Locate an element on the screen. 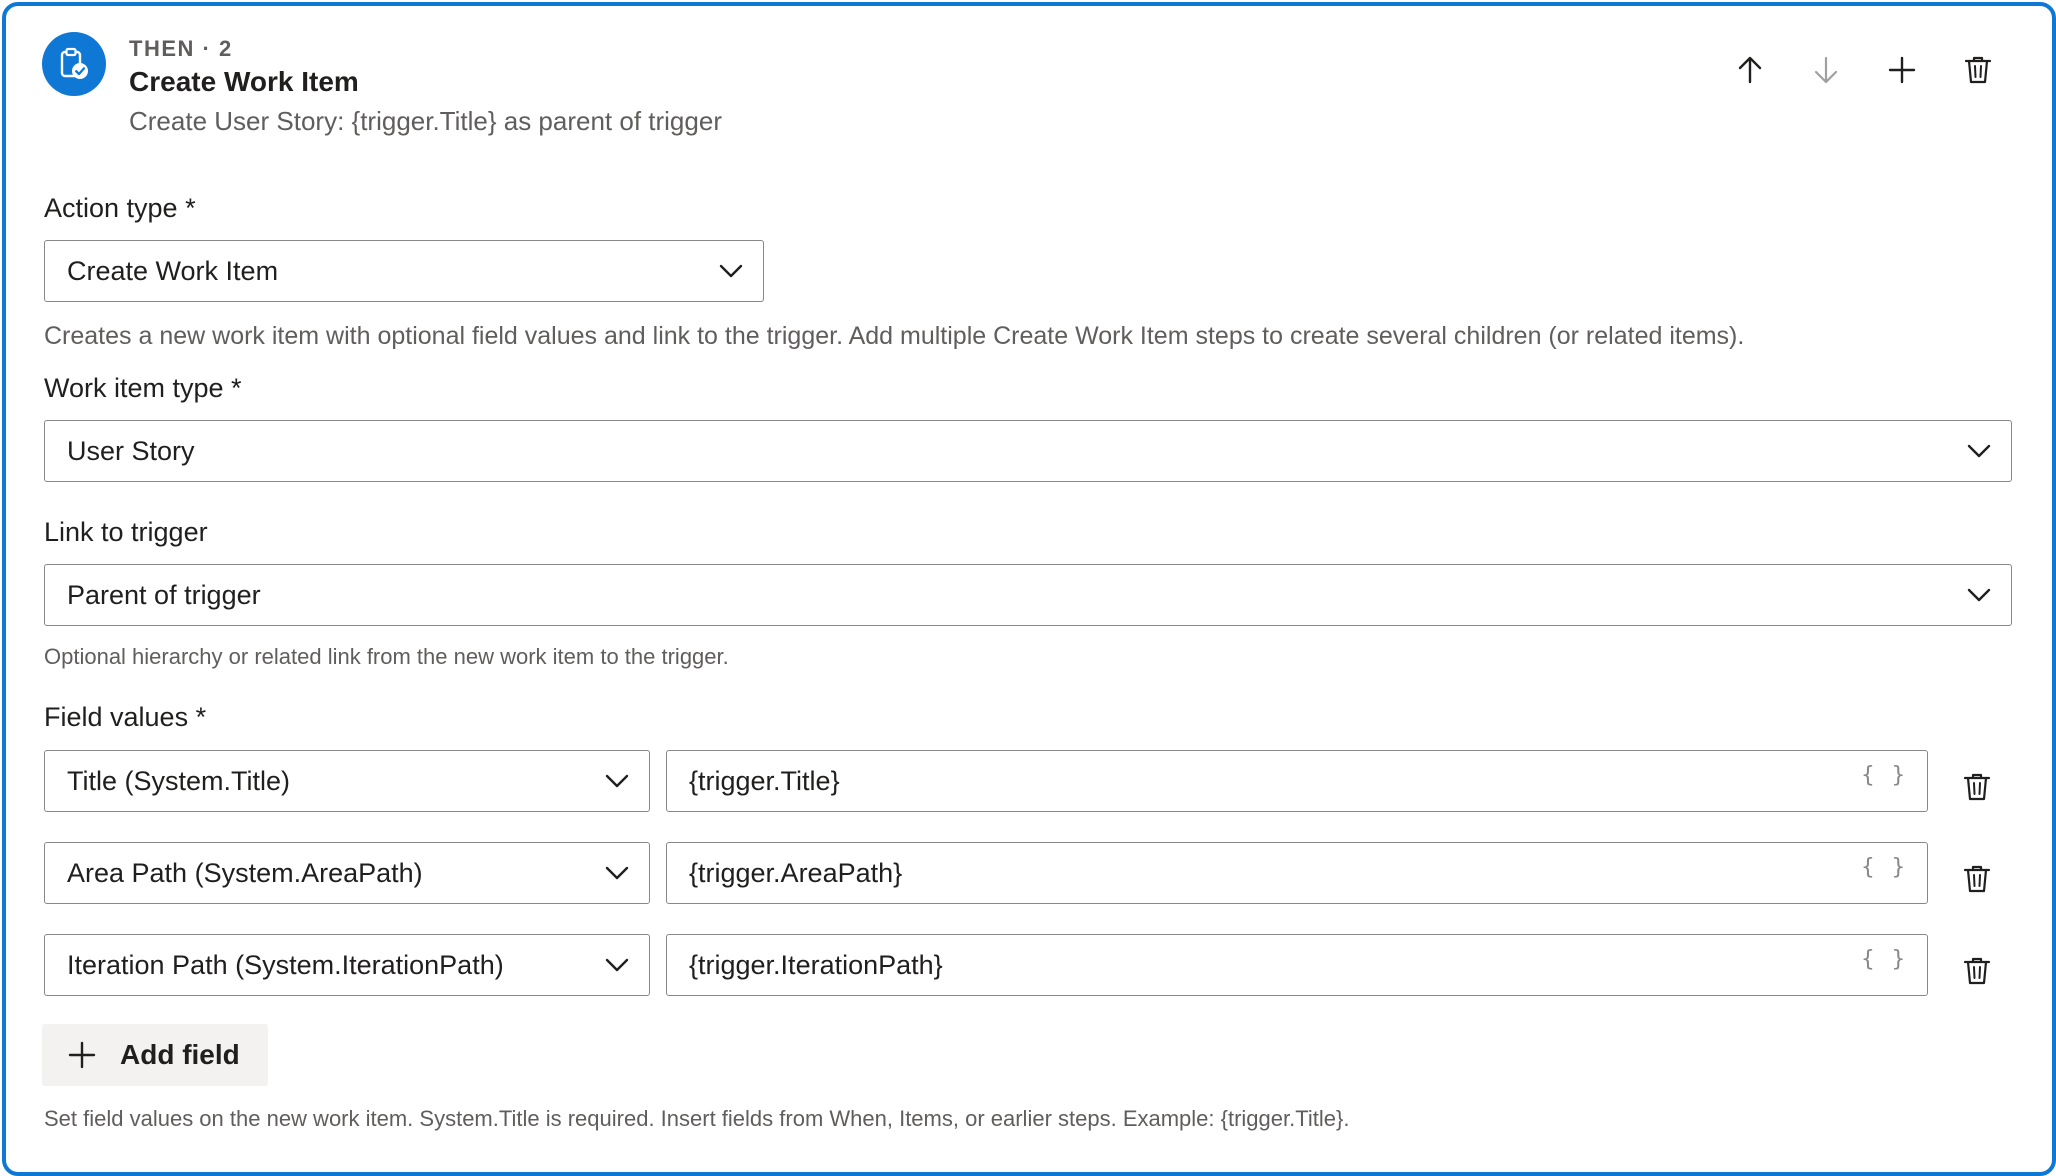 The width and height of the screenshot is (2056, 1176). add-step-button is located at coordinates (1902, 70).